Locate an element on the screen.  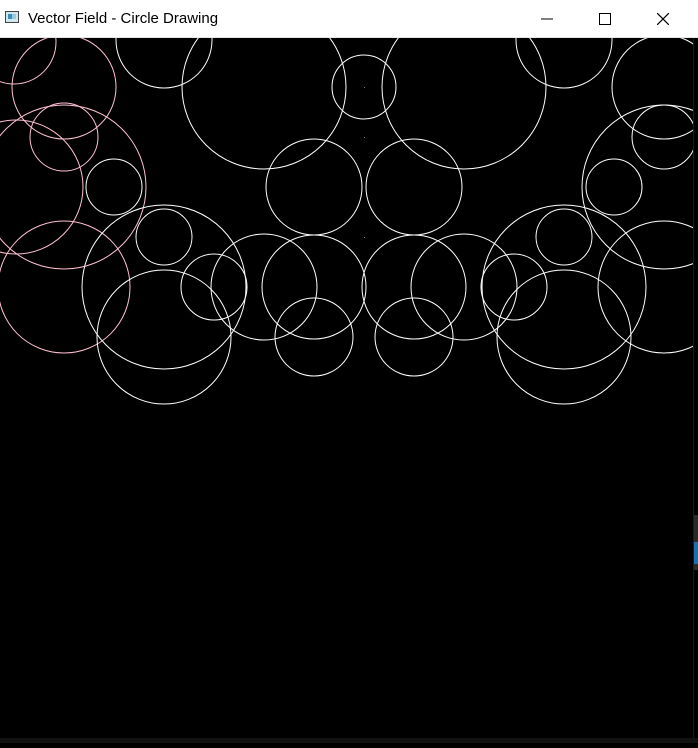
close-button is located at coordinates (663, 19).